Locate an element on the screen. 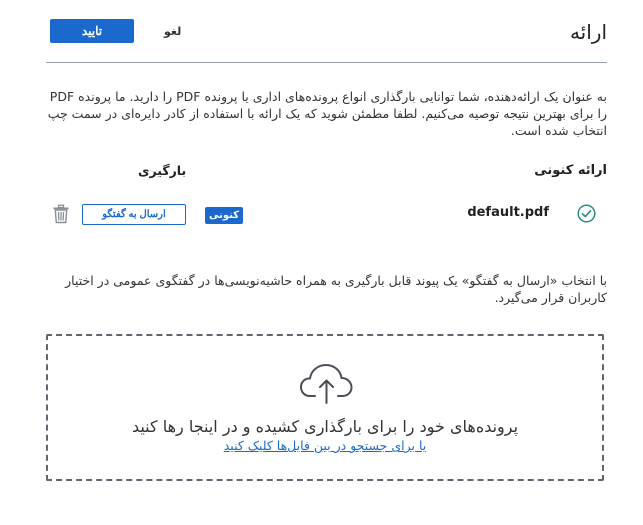 Image resolution: width=643 pixels, height=525 pixels. browse-files-link: یا برای جستجو در بین فایل‌ها کلیک کنید is located at coordinates (325, 445).